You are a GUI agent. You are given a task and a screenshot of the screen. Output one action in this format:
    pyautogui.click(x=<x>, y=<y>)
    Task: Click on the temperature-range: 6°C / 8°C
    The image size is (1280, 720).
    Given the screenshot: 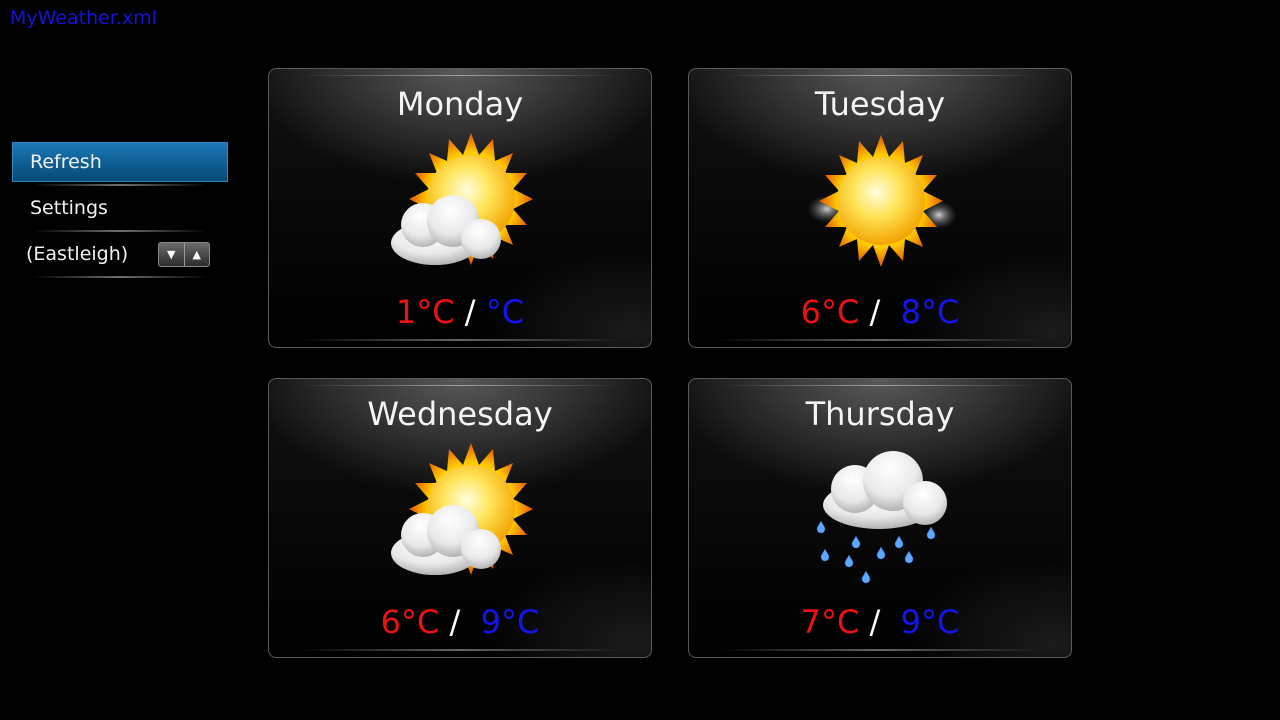 What is the action you would take?
    pyautogui.click(x=880, y=312)
    